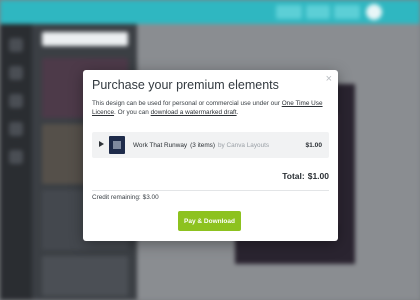 The image size is (420, 300). Describe the element at coordinates (116, 197) in the screenshot. I see `credit-label: Credit remaining:` at that location.